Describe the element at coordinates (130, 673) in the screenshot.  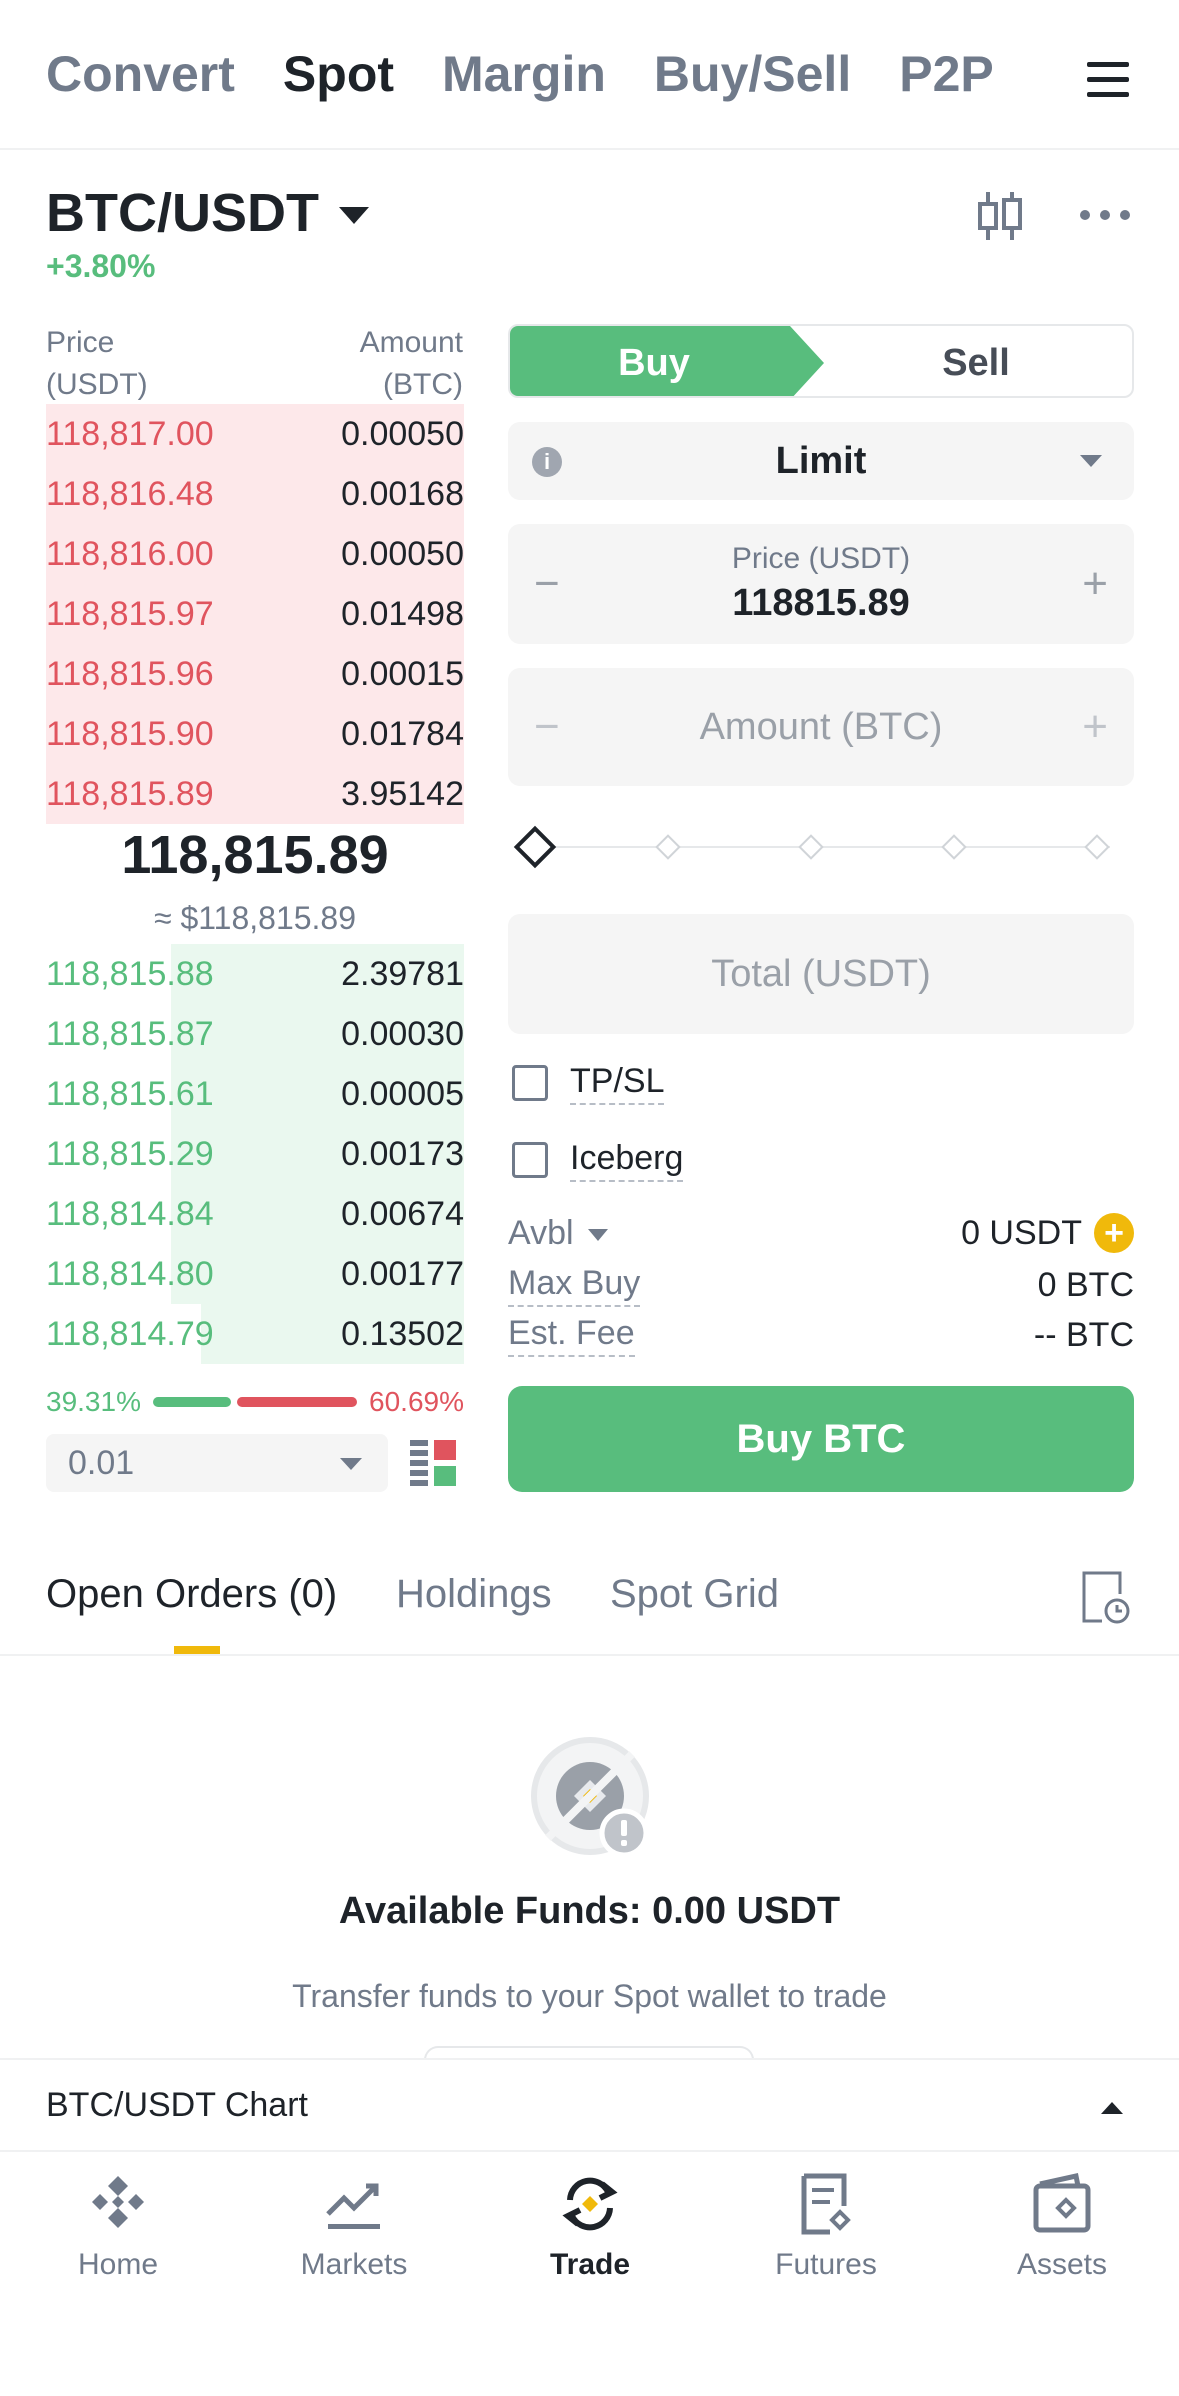
I see `ask-price: 118,815.96` at that location.